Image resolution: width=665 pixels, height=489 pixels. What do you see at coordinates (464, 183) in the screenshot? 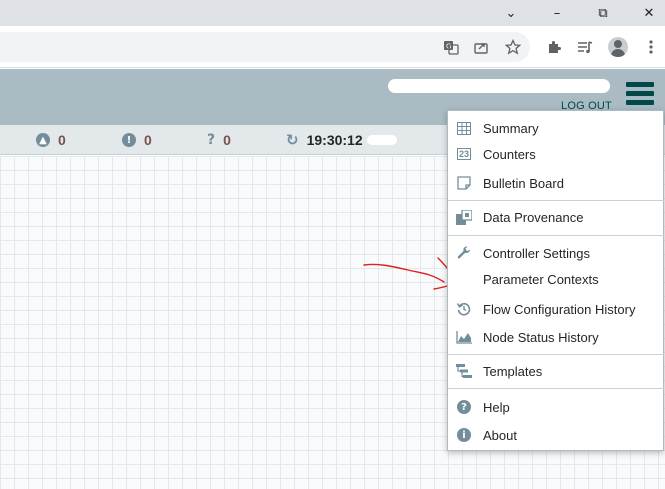
I see `sticky-note-icon` at bounding box center [464, 183].